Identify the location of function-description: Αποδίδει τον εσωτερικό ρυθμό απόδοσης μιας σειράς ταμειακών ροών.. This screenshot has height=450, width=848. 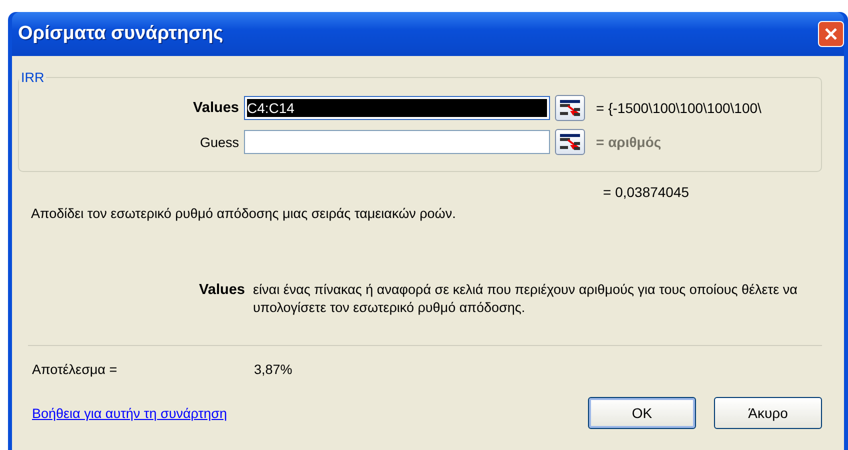
(243, 213).